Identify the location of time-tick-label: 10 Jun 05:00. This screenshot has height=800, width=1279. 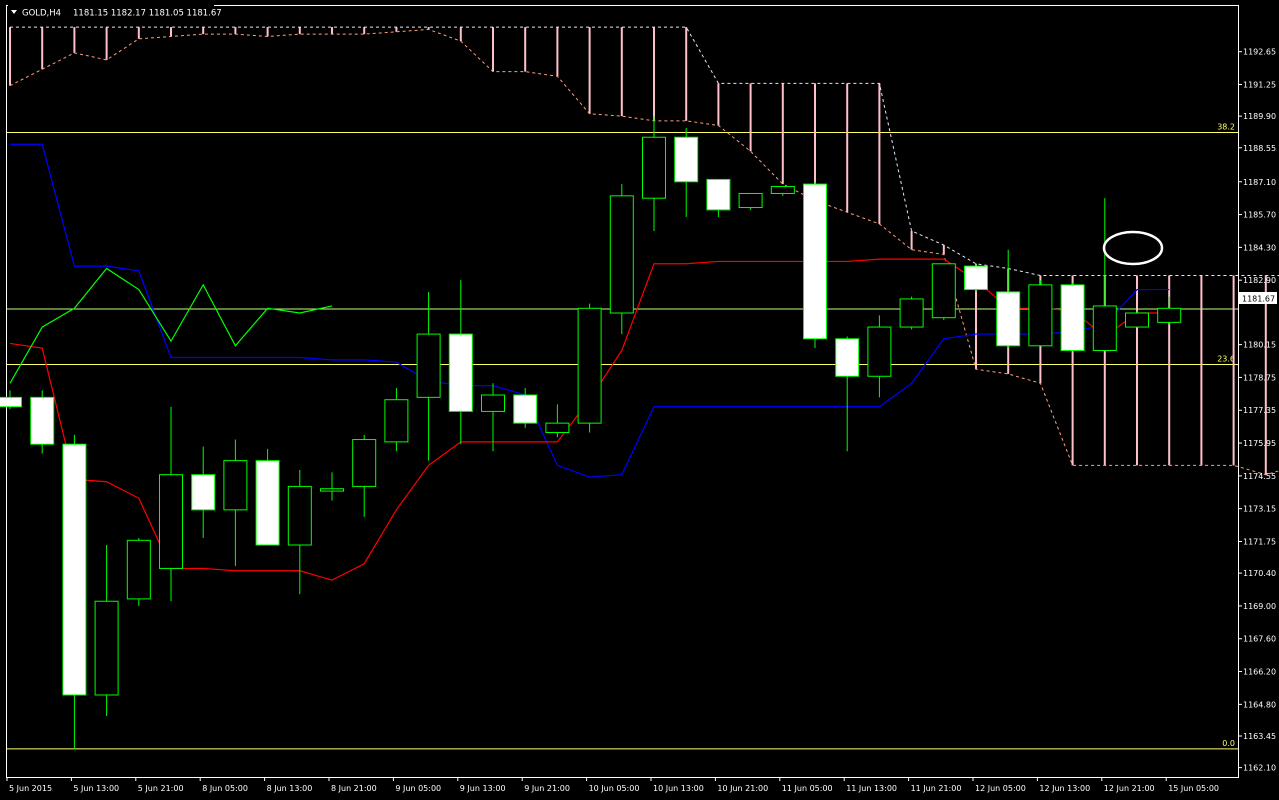
(614, 788).